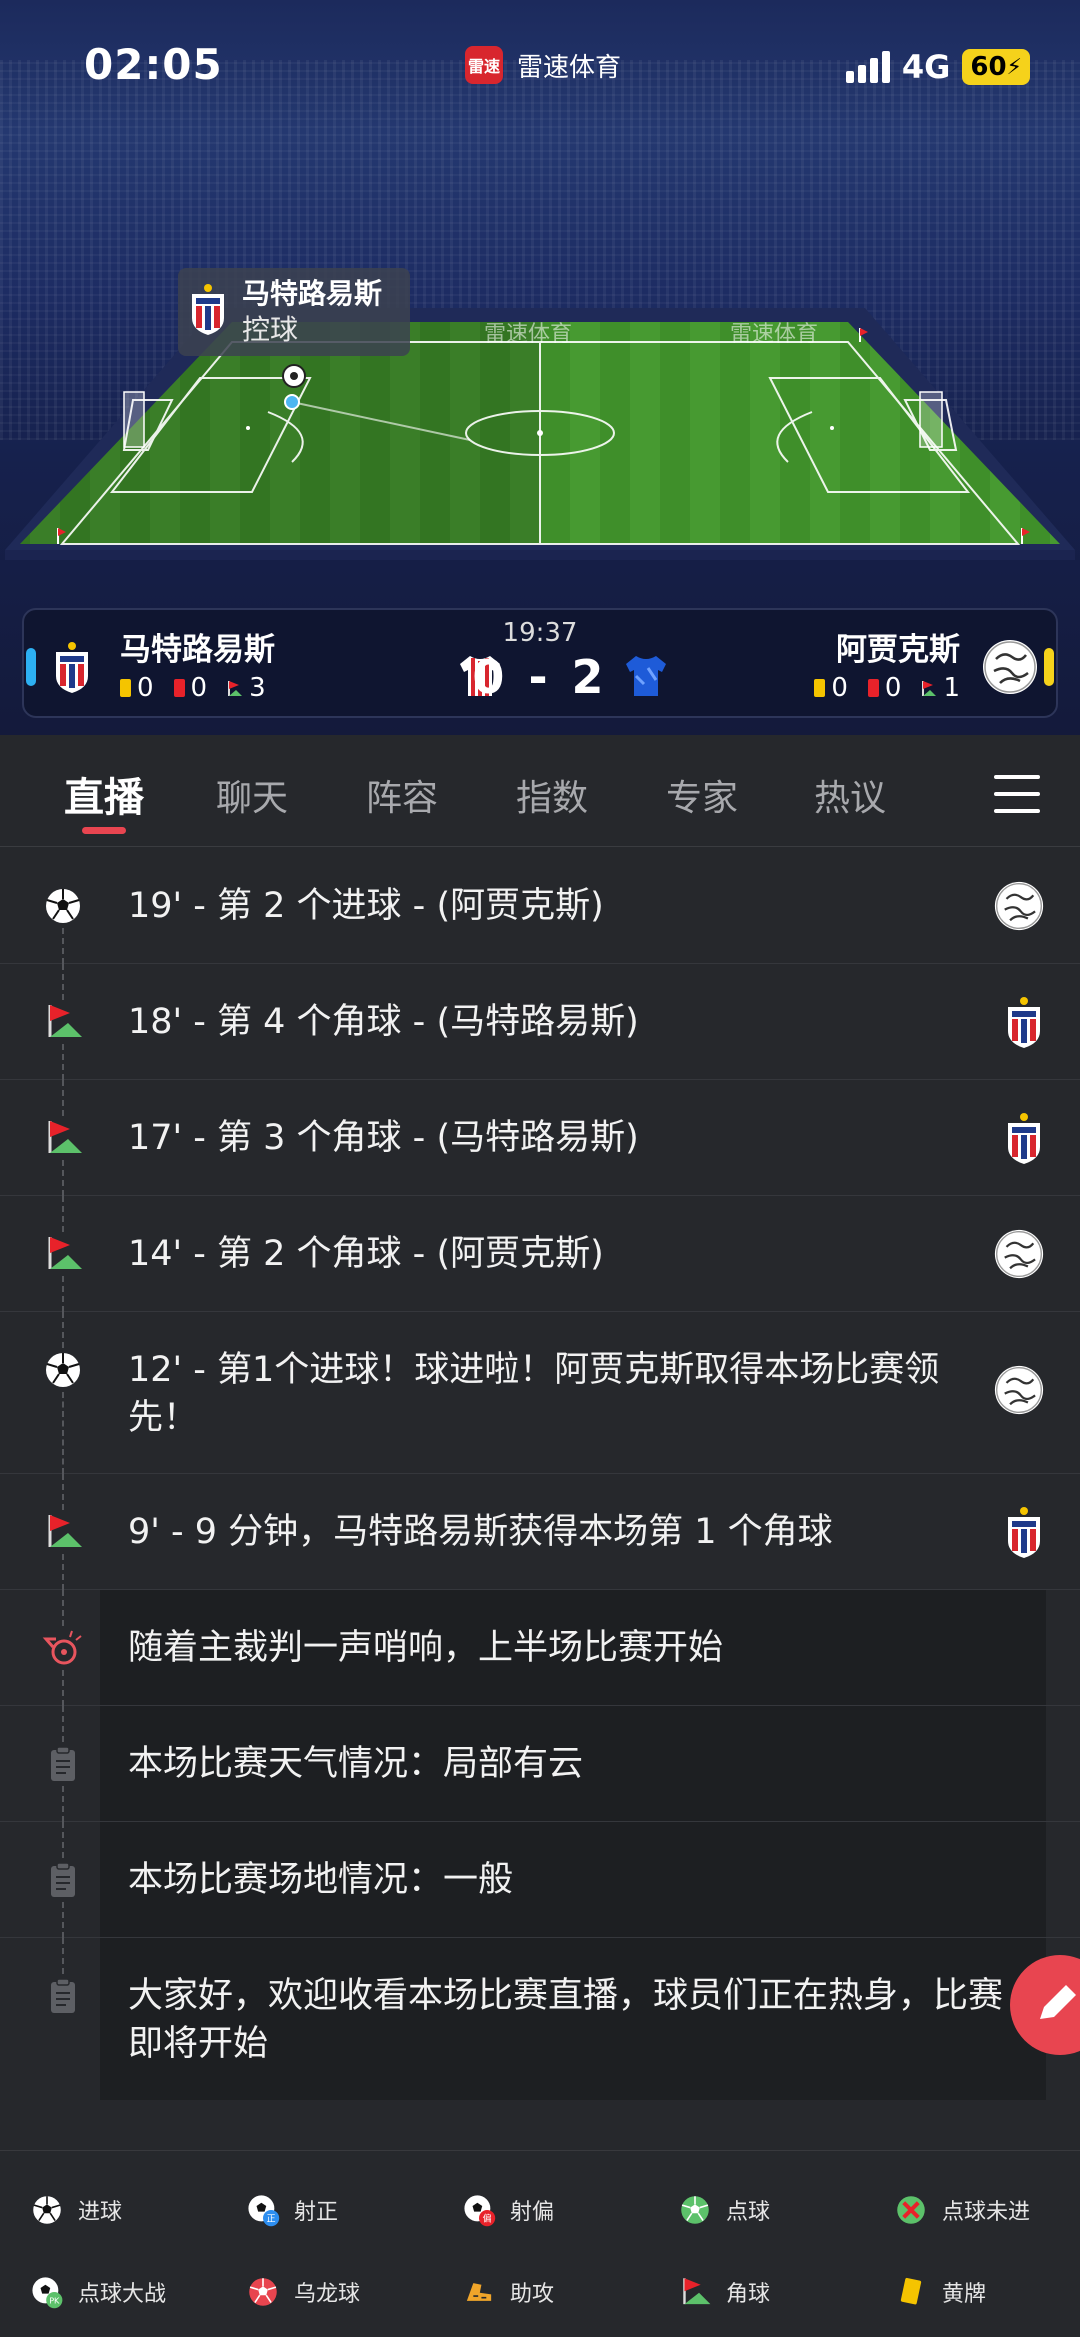 This screenshot has height=2337, width=1080. Describe the element at coordinates (532, 2294) in the screenshot. I see `legend-label: 助攻` at that location.